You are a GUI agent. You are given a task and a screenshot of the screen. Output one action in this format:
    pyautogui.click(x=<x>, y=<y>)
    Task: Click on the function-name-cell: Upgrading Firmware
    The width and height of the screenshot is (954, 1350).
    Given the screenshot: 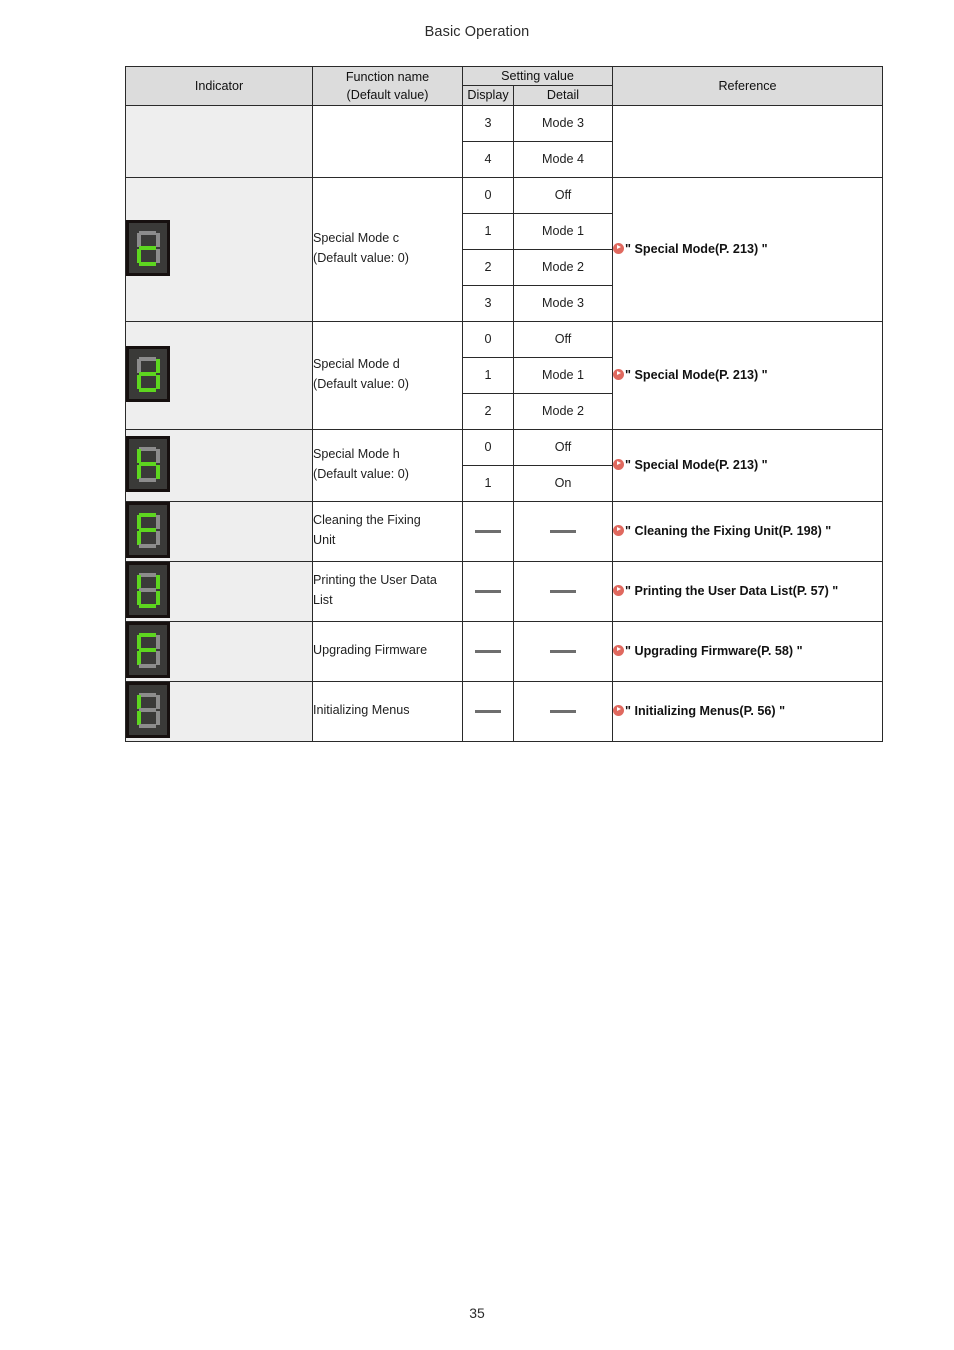 What is the action you would take?
    pyautogui.click(x=387, y=651)
    